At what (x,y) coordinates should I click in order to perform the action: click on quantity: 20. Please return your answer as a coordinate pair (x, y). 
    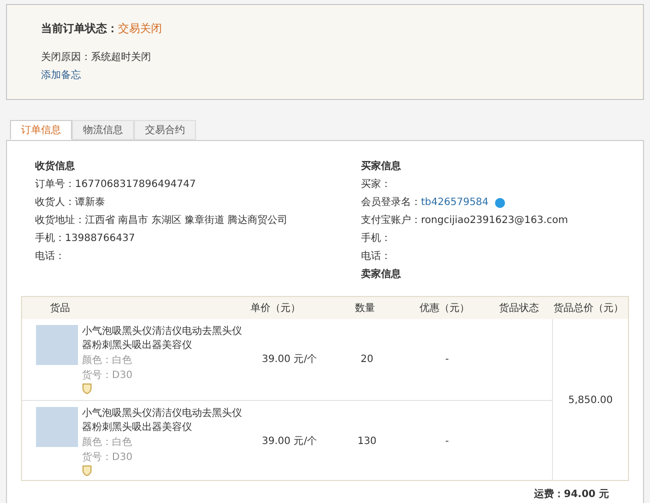
    Looking at the image, I should click on (367, 360).